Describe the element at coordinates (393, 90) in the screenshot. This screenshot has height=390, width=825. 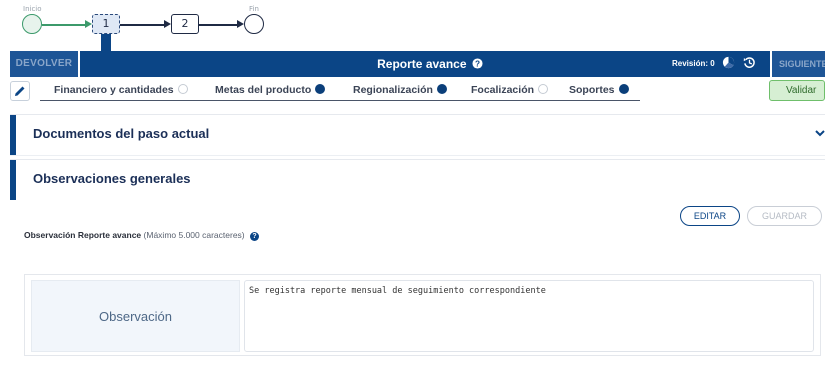
I see `tab-label: Regionalización` at that location.